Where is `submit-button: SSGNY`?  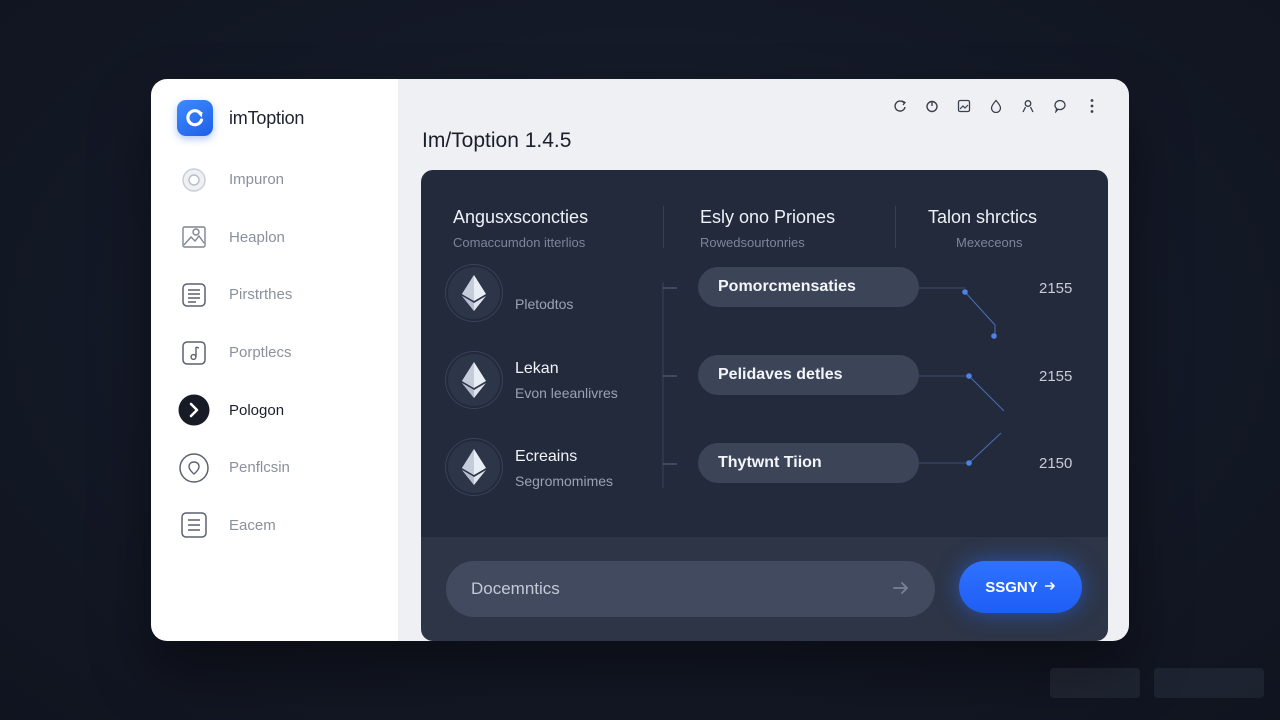 submit-button: SSGNY is located at coordinates (1020, 587).